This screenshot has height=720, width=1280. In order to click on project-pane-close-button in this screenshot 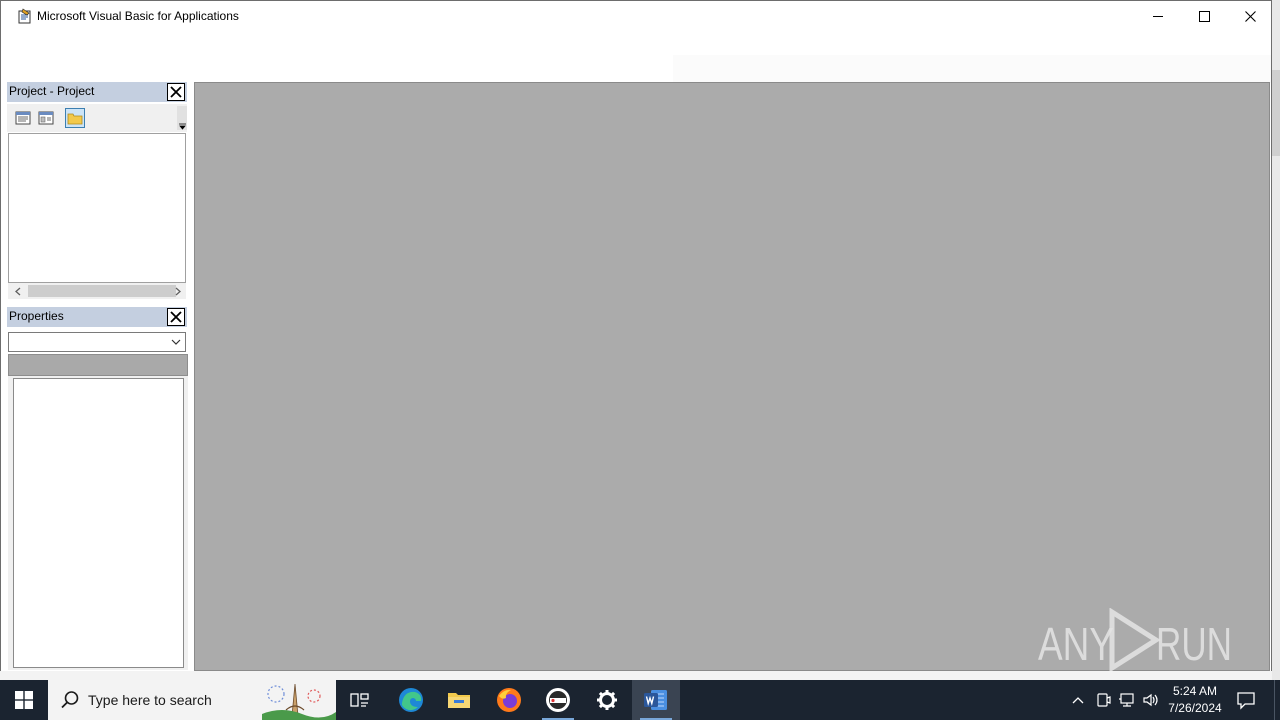, I will do `click(176, 92)`.